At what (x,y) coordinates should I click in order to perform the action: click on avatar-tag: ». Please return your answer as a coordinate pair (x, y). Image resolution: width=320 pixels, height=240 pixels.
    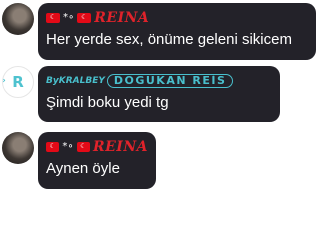
    Looking at the image, I should click on (4, 81).